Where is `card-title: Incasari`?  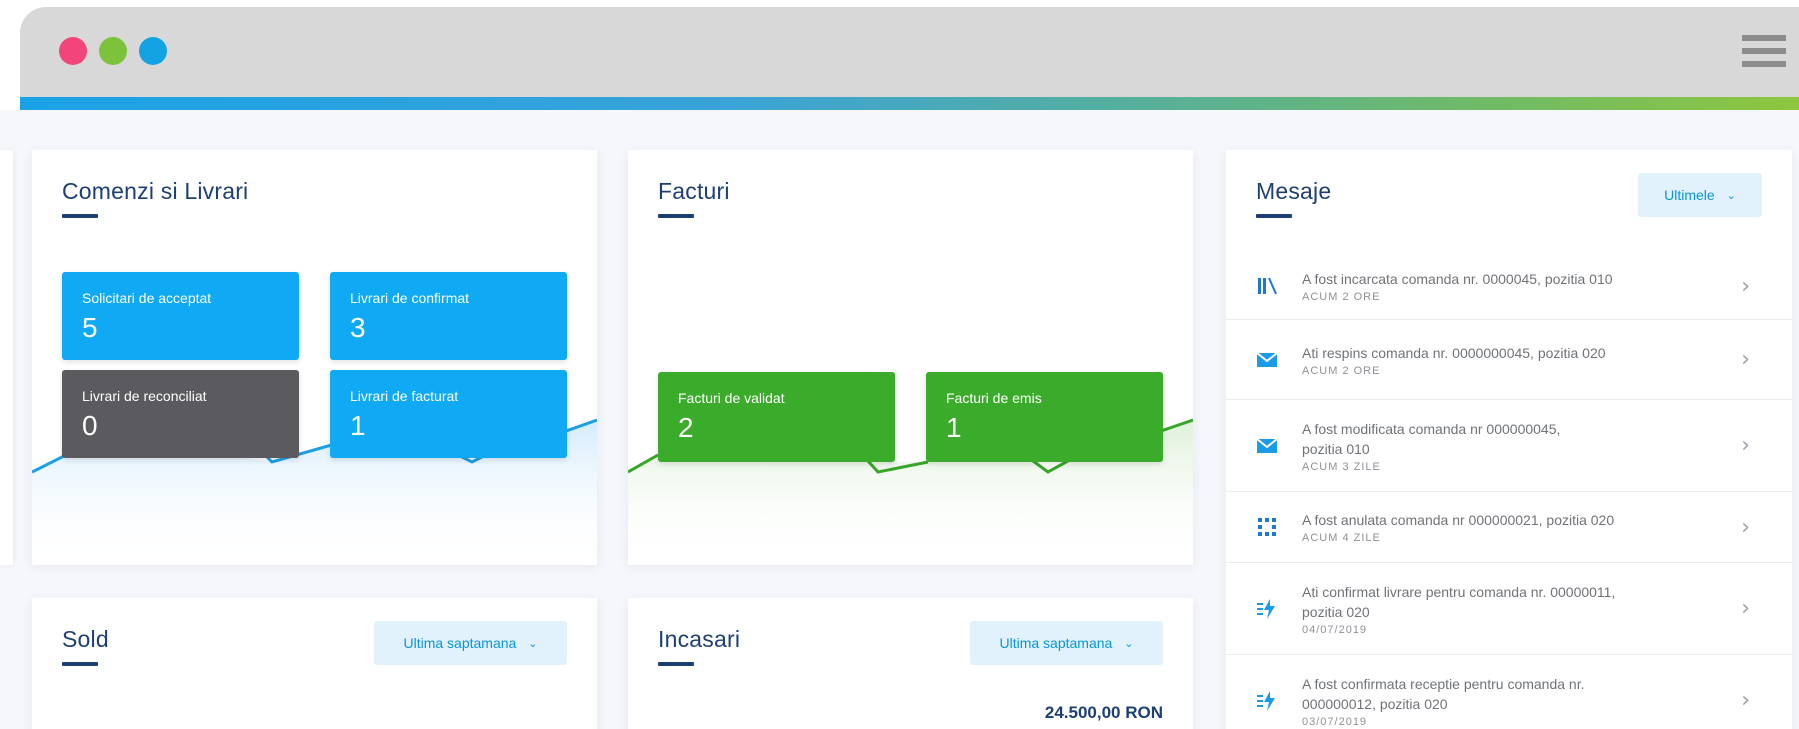 card-title: Incasari is located at coordinates (699, 639).